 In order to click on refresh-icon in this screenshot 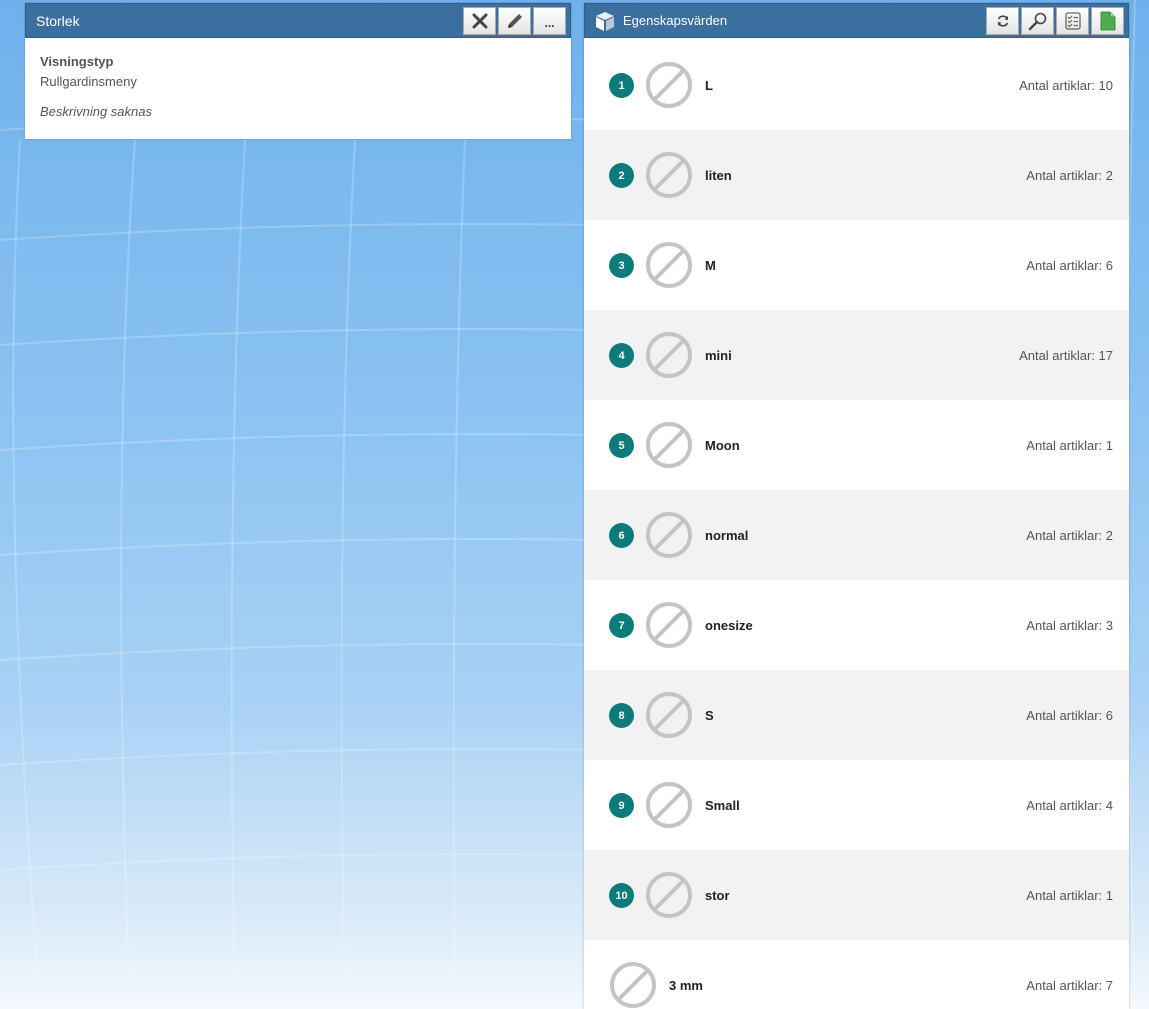, I will do `click(1002, 21)`.